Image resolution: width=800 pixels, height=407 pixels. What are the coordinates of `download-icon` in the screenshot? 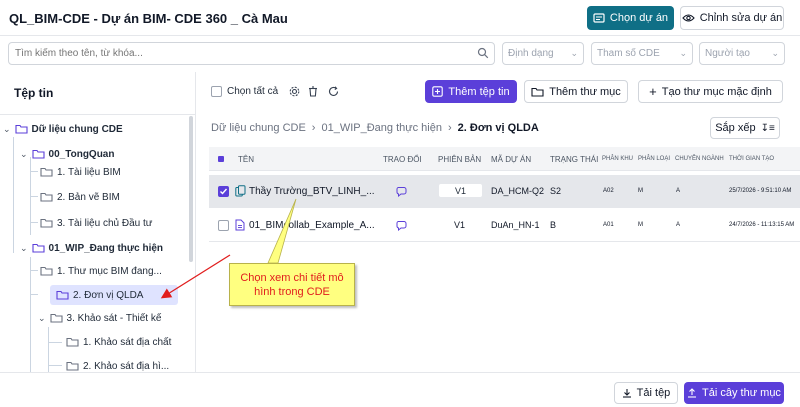 It's located at (626, 393).